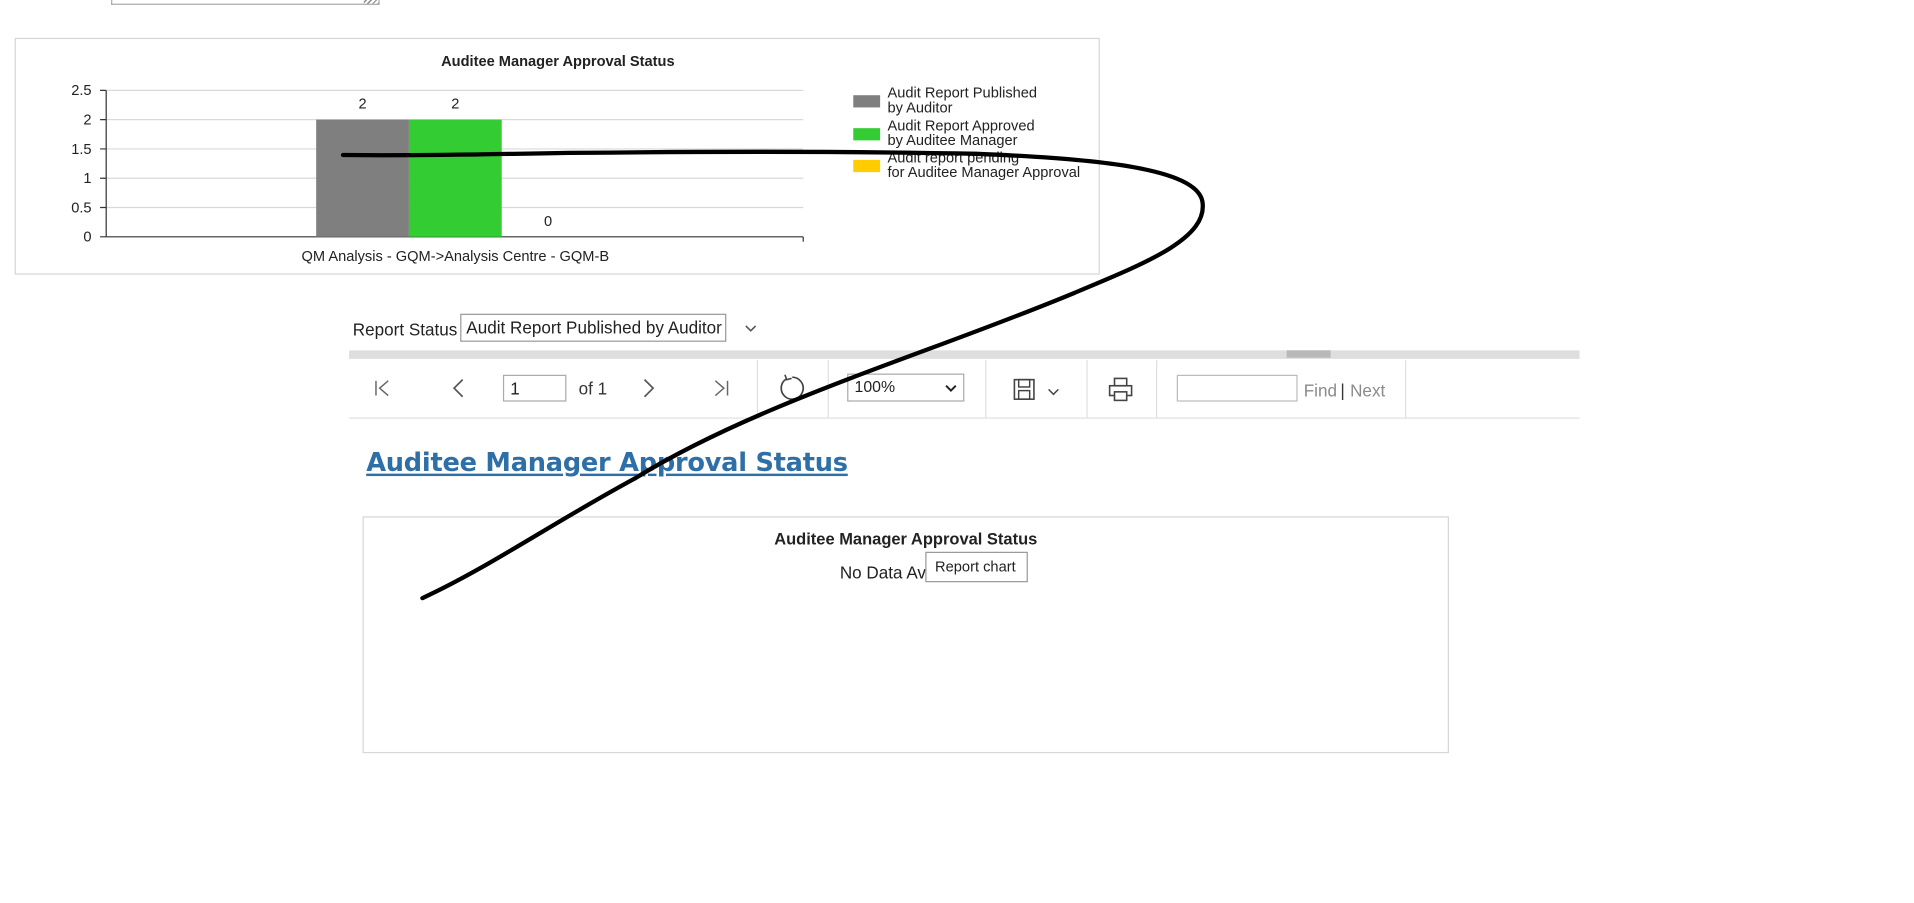 Image resolution: width=1914 pixels, height=903 pixels. I want to click on refresh-icon, so click(792, 388).